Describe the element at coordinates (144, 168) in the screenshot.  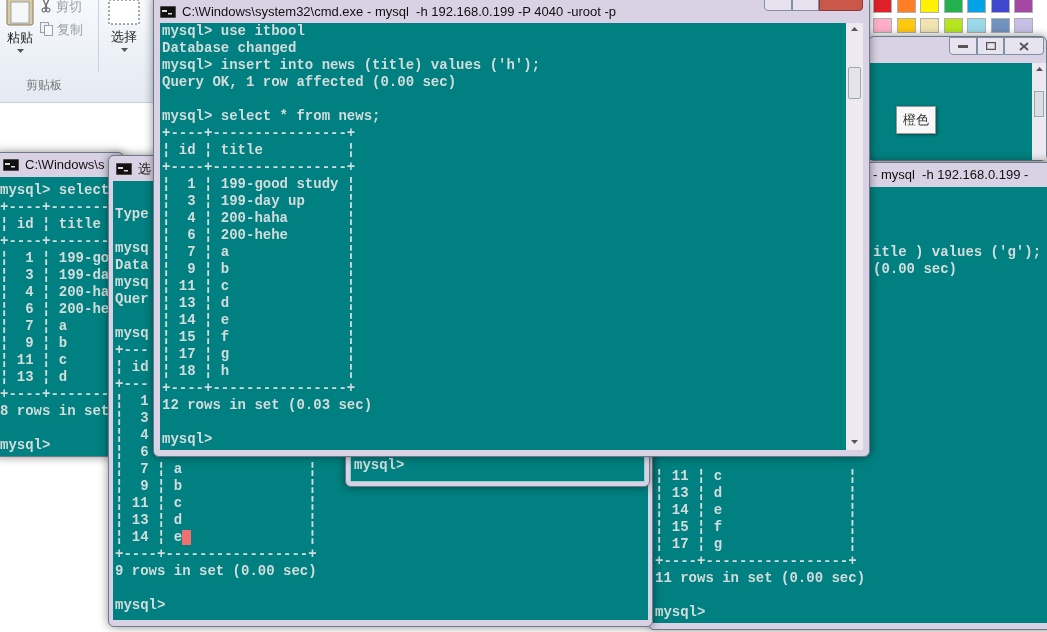
I see `window-title: 选` at that location.